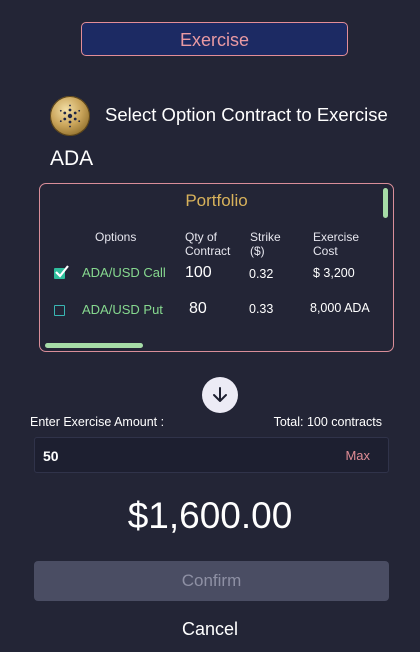 This screenshot has height=652, width=420. Describe the element at coordinates (214, 39) in the screenshot. I see `exercise-button: Exercise` at that location.